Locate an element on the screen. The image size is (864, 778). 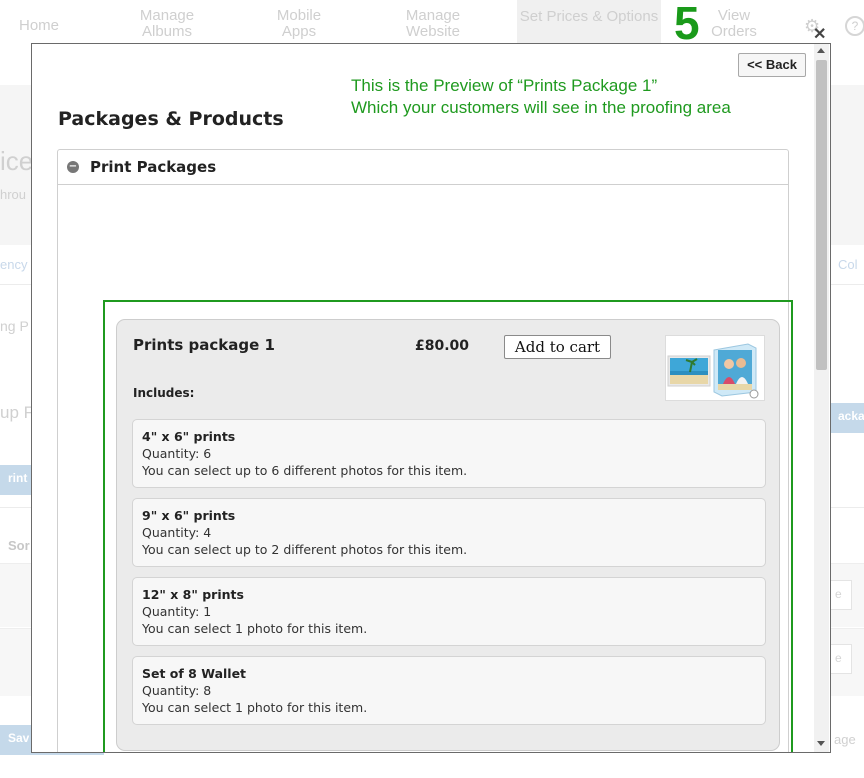
bg-pricing-fragment: ng P is located at coordinates (14, 326).